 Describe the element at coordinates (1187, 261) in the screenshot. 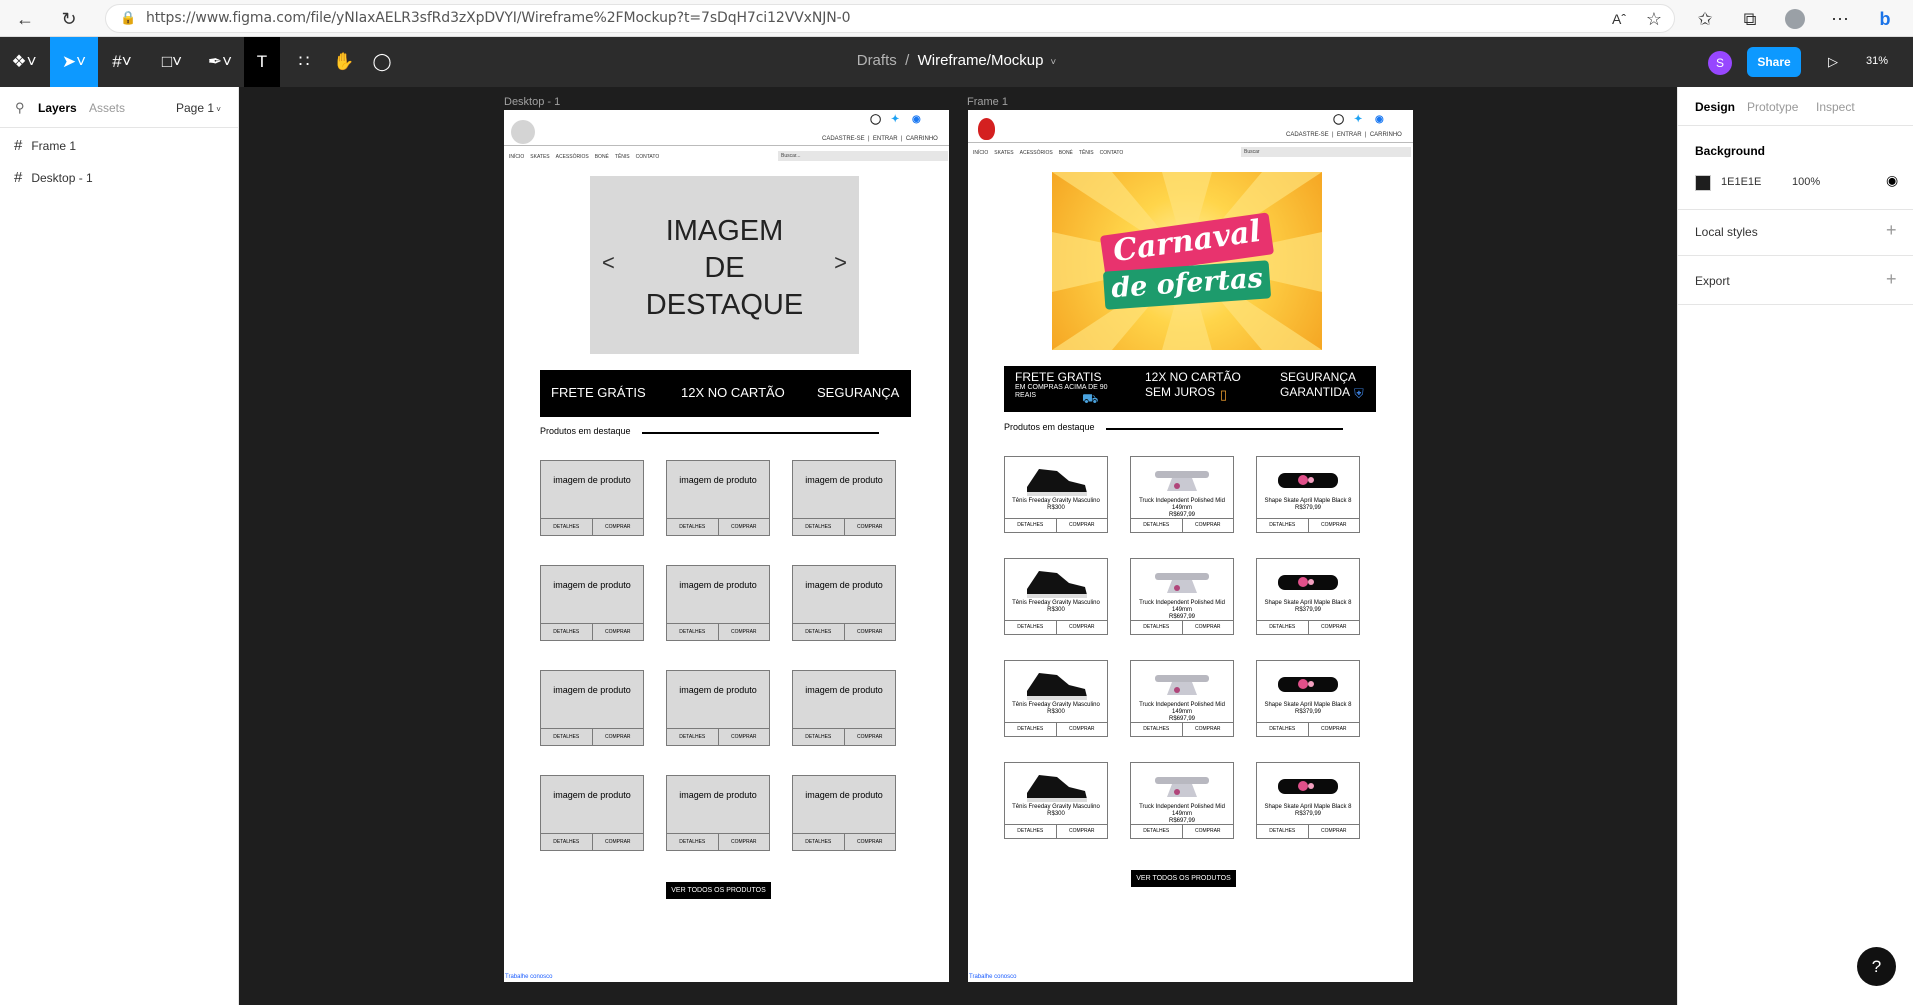

I see `promo-banner: Carnaval de ofertas` at that location.